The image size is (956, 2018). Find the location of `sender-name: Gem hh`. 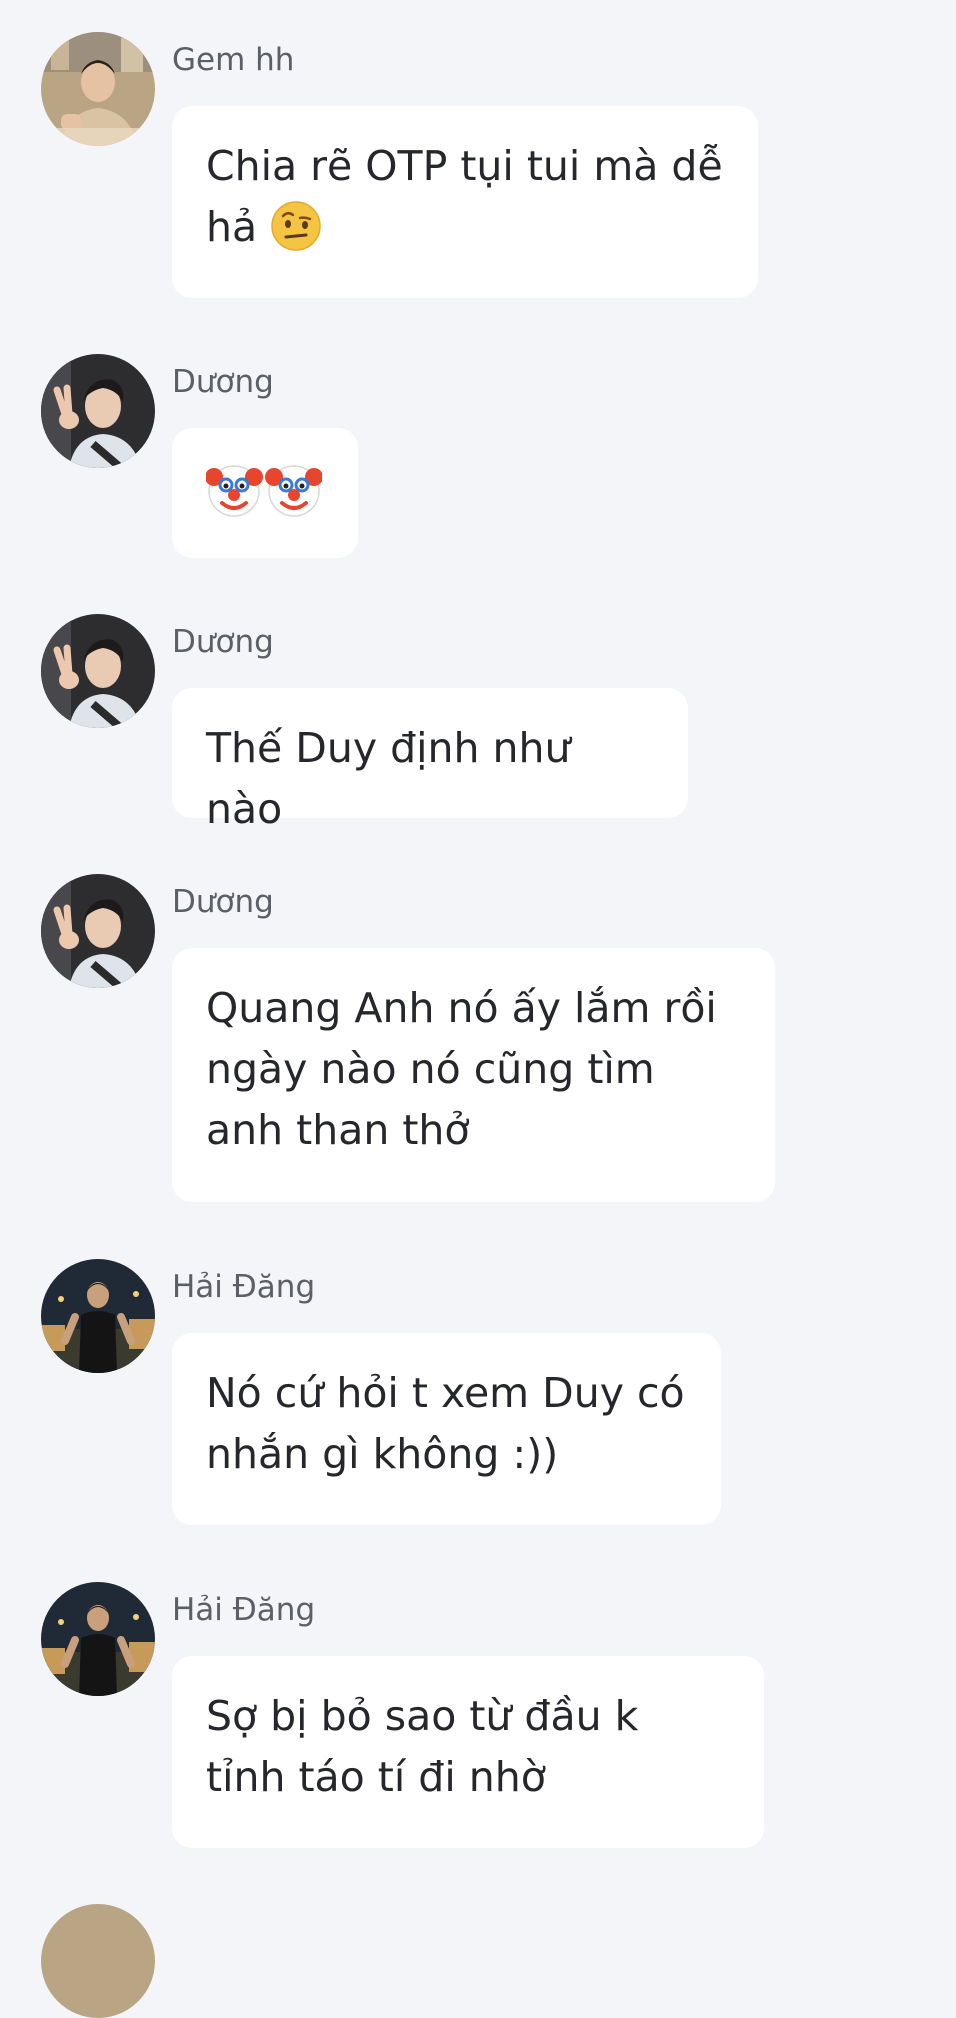

sender-name: Gem hh is located at coordinates (233, 60).